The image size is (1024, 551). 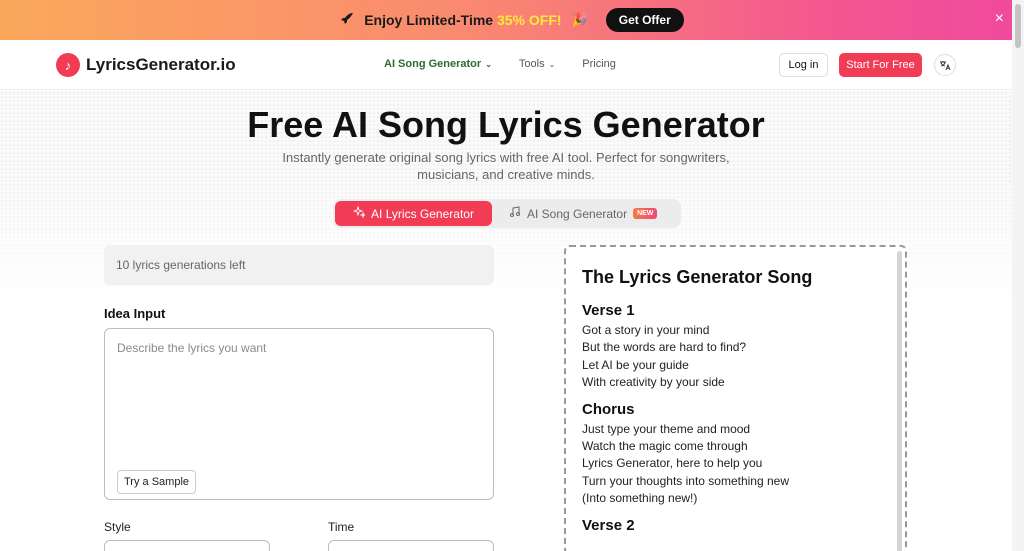 I want to click on lyric-line: With creativity by your side, so click(x=653, y=382).